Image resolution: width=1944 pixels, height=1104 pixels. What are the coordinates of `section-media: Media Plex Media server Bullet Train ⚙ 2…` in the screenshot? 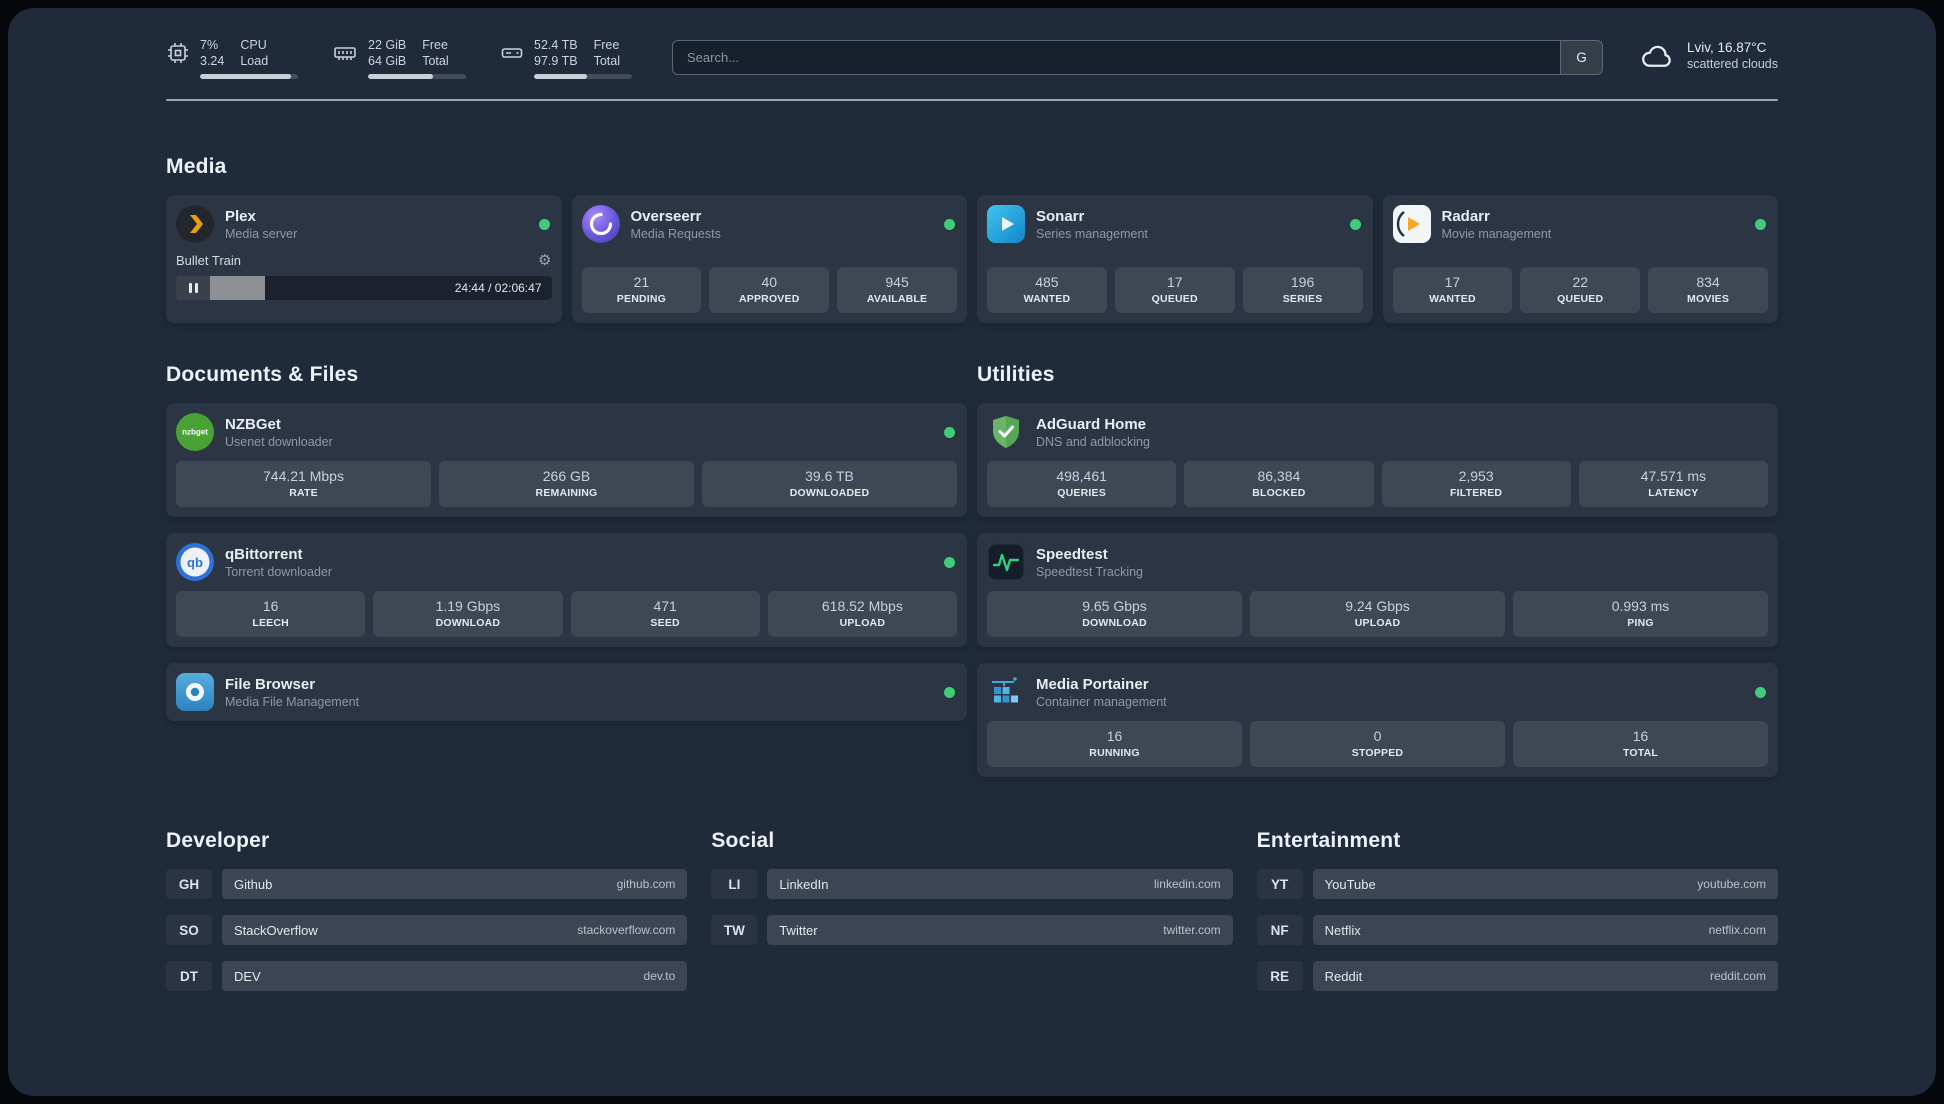 It's located at (972, 239).